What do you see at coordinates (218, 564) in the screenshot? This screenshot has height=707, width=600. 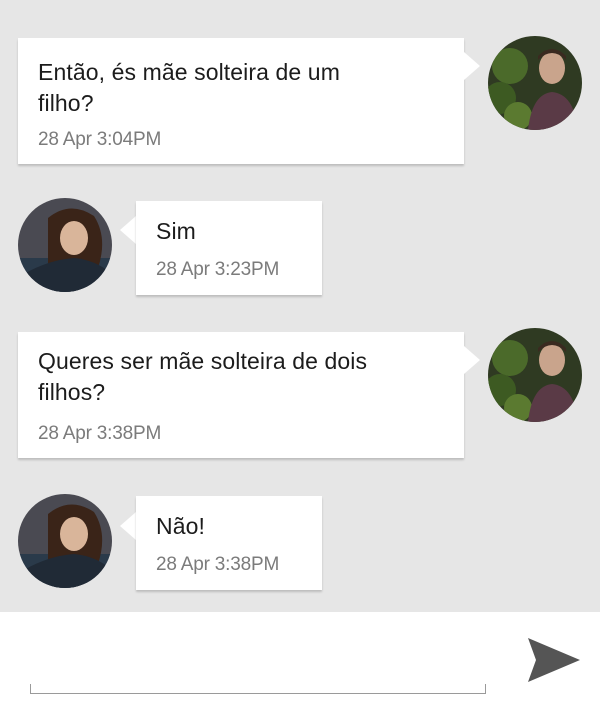 I see `message-timestamp: 28 Apr 3:38PM` at bounding box center [218, 564].